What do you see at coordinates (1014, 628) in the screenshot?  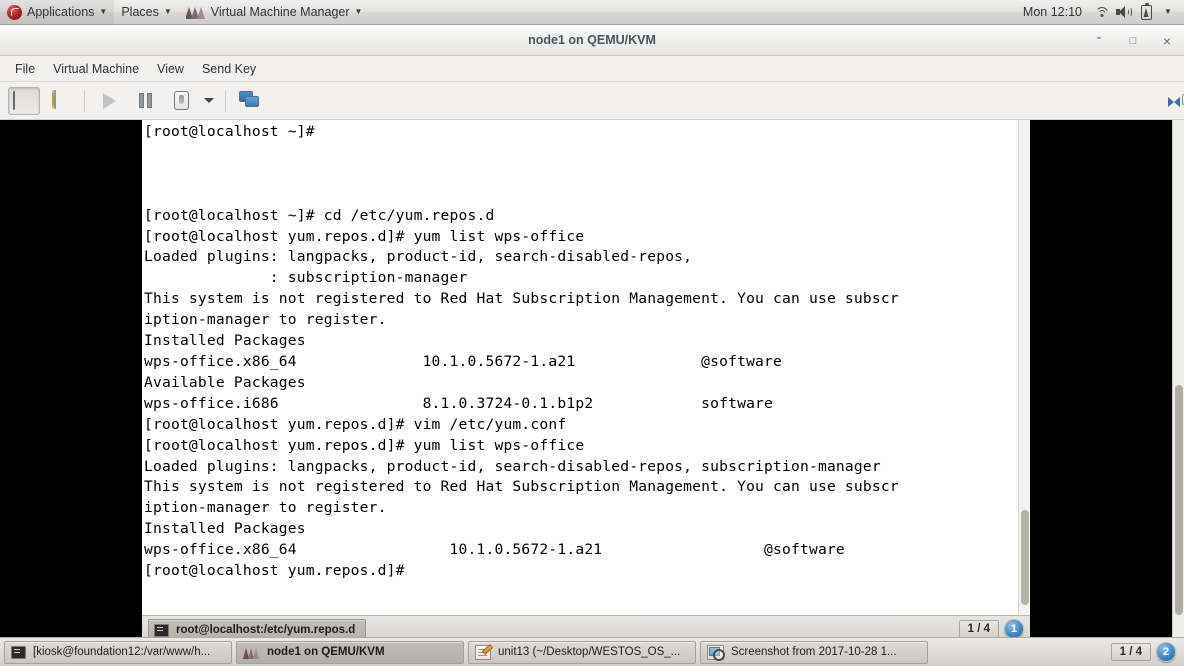 I see `guest-workspace-badge: 1` at bounding box center [1014, 628].